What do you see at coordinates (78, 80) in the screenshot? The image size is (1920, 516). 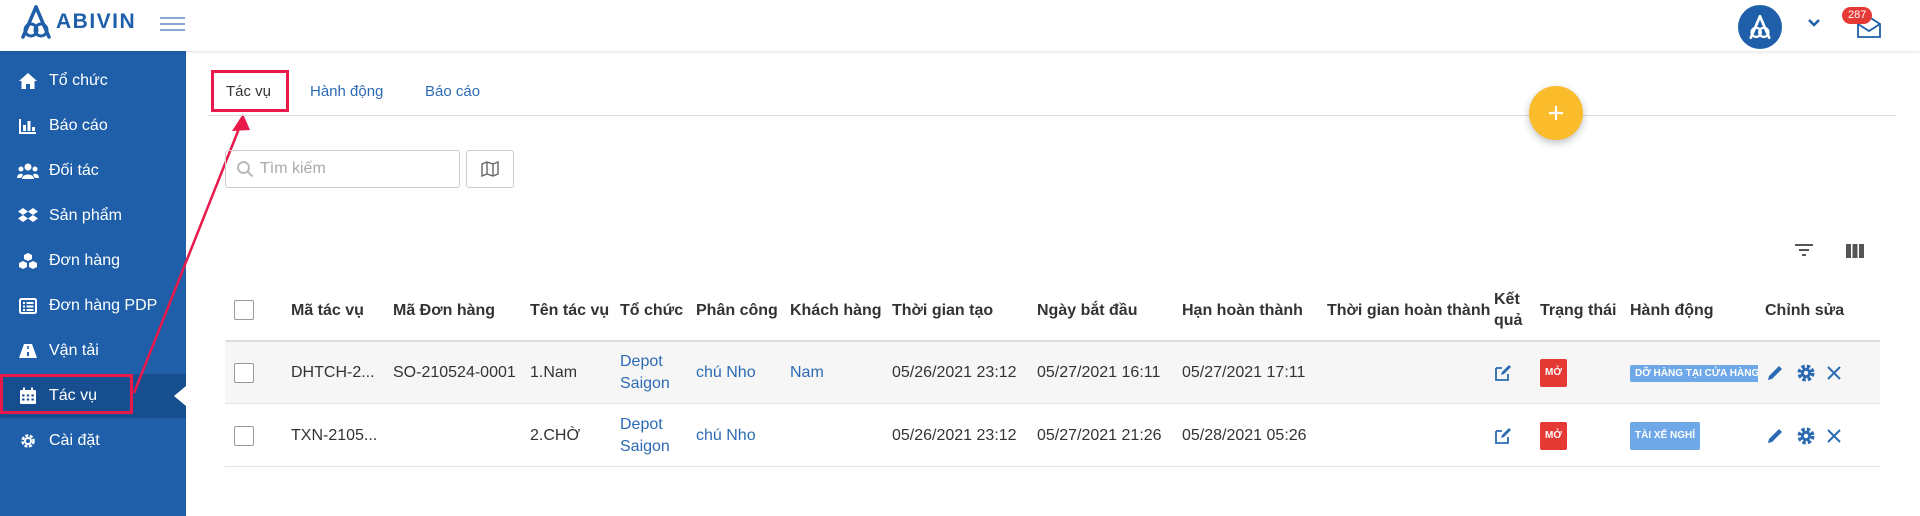 I see `sidebar-item-label: Tổ chức` at bounding box center [78, 80].